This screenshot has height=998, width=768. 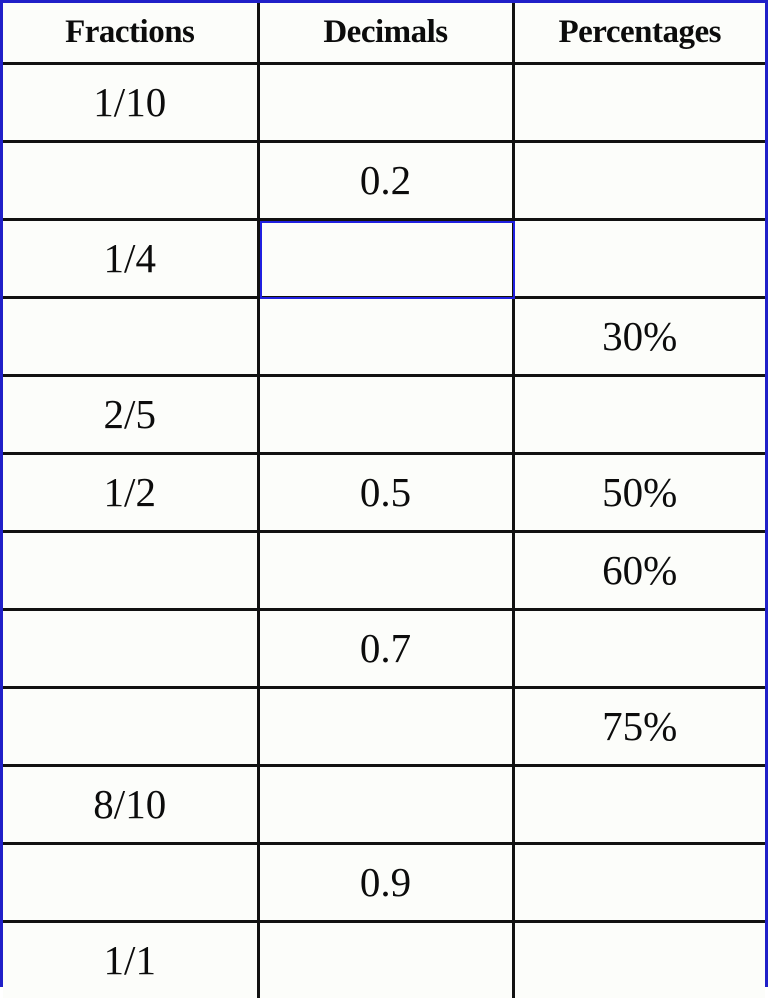 I want to click on table-row: 1/20.550%, so click(x=384, y=493).